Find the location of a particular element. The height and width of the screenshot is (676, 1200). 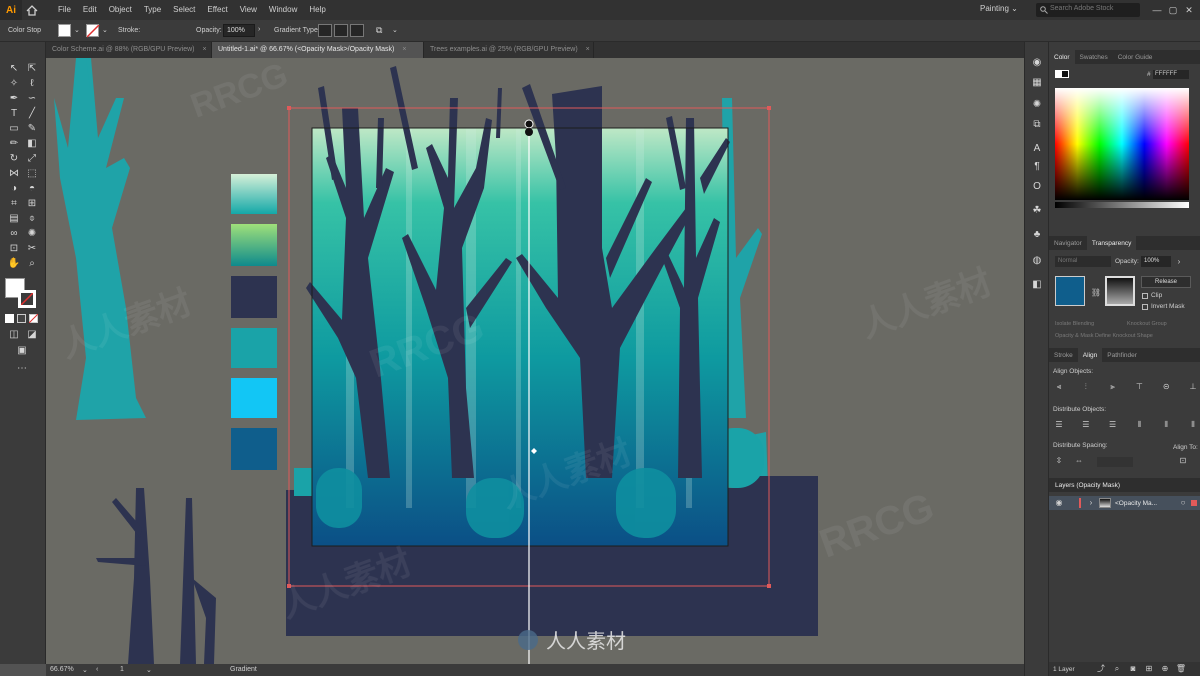

opacity-field: 100% is located at coordinates (239, 30).